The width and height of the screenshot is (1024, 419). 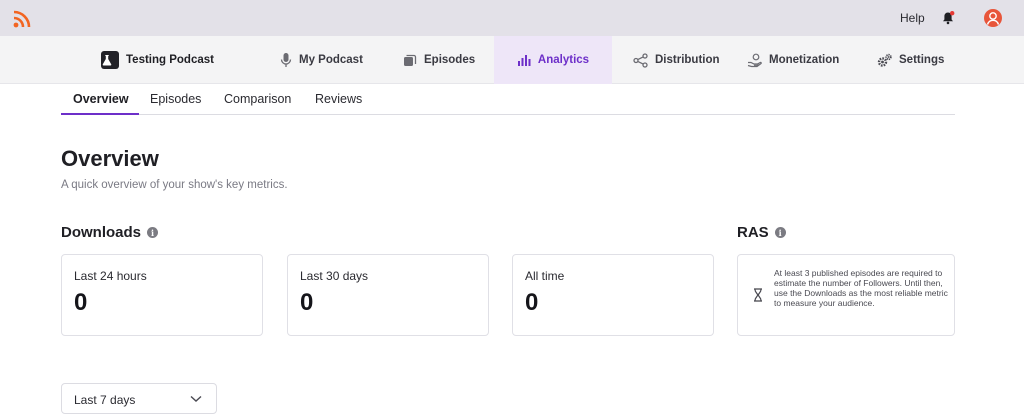 What do you see at coordinates (410, 60) in the screenshot?
I see `stack-icon` at bounding box center [410, 60].